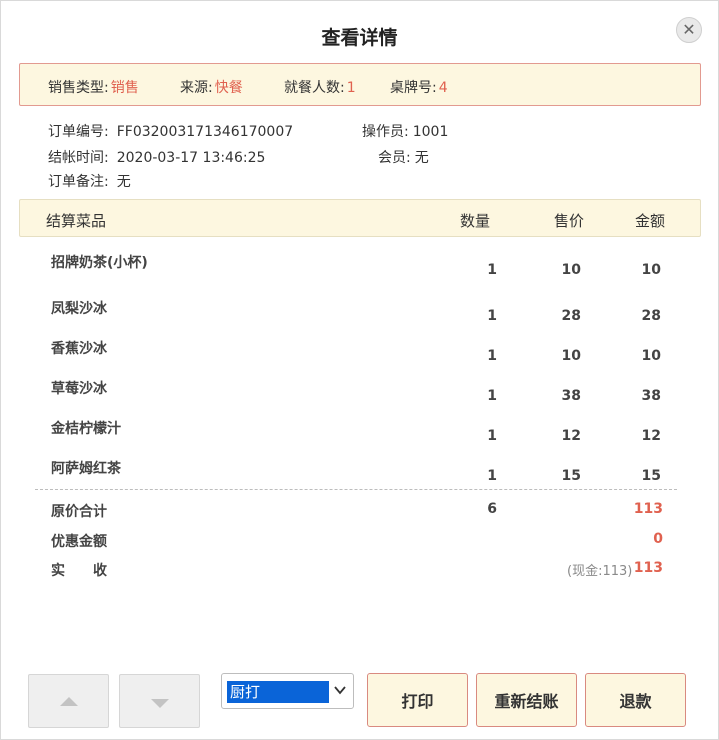 This screenshot has width=719, height=740. Describe the element at coordinates (359, 38) in the screenshot. I see `dialog-title: 查看详情` at that location.